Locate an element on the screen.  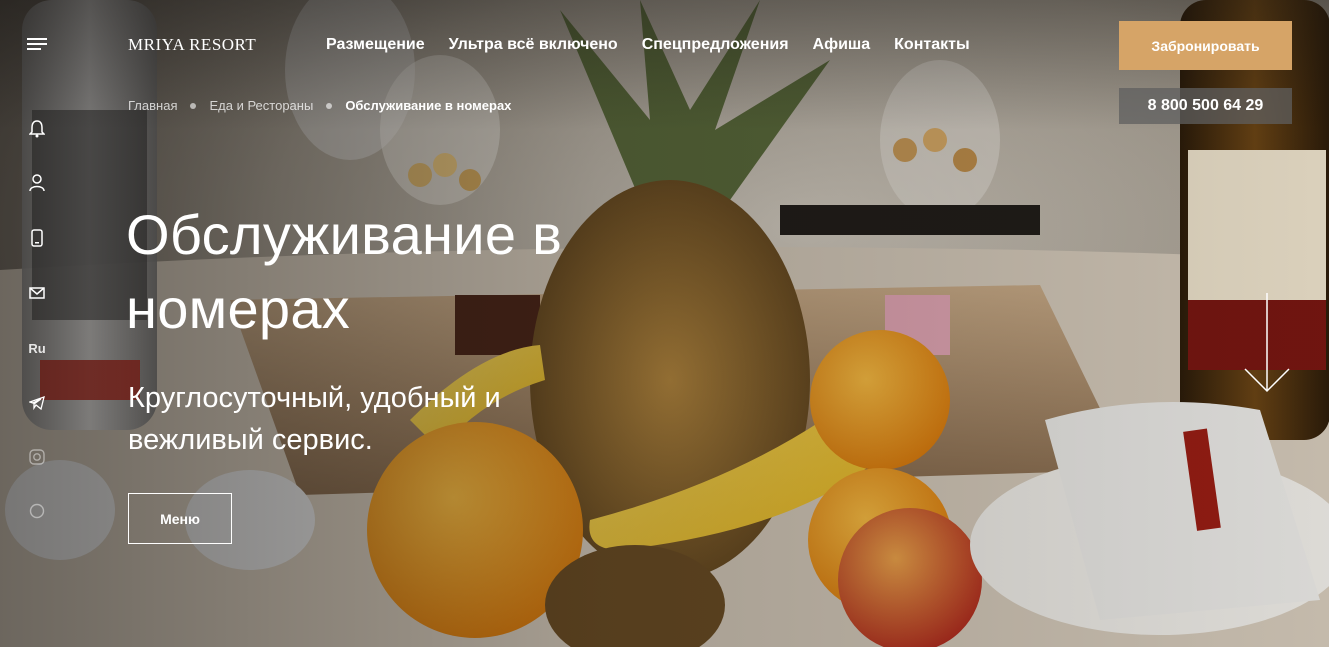
bell-icon is located at coordinates (37, 129).